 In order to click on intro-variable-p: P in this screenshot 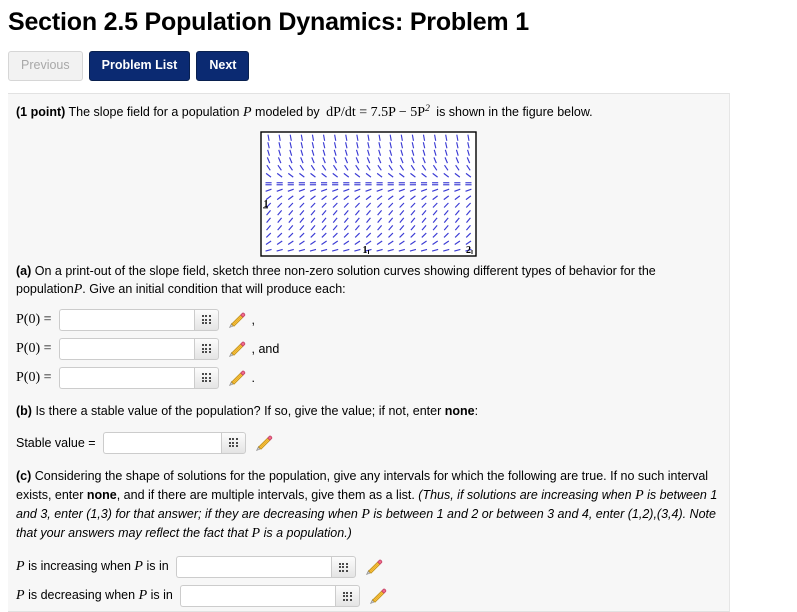, I will do `click(247, 112)`.